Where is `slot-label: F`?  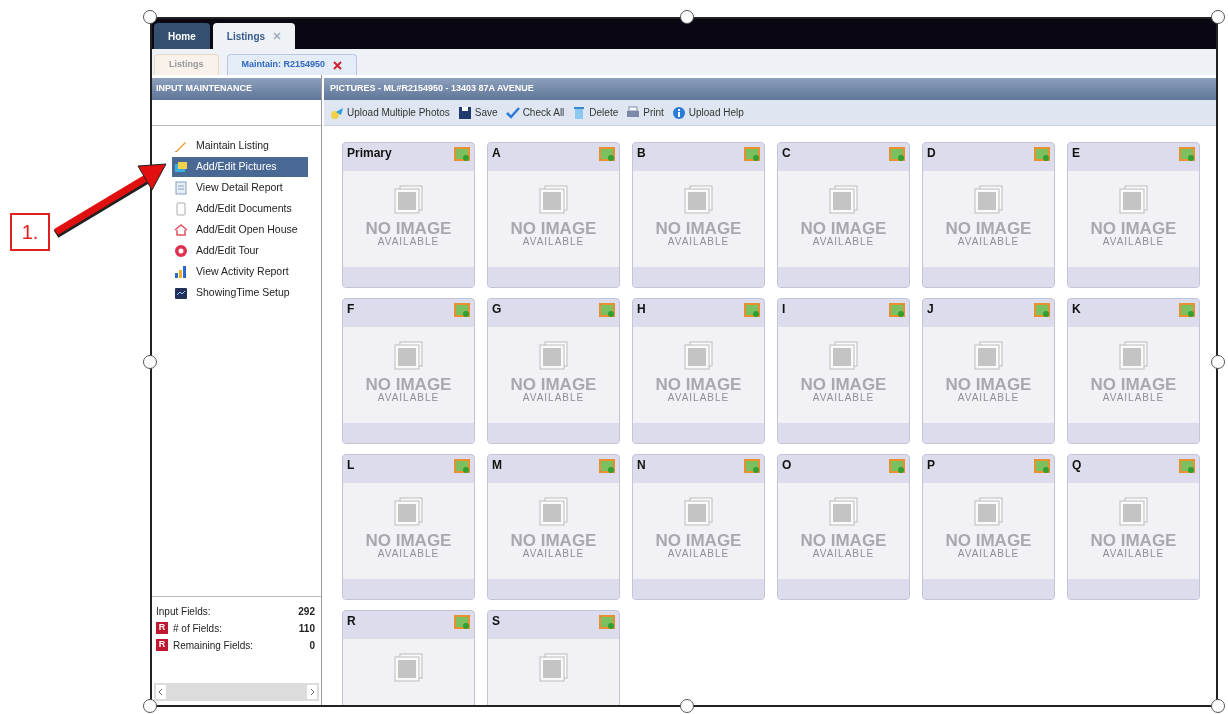
slot-label: F is located at coordinates (351, 309).